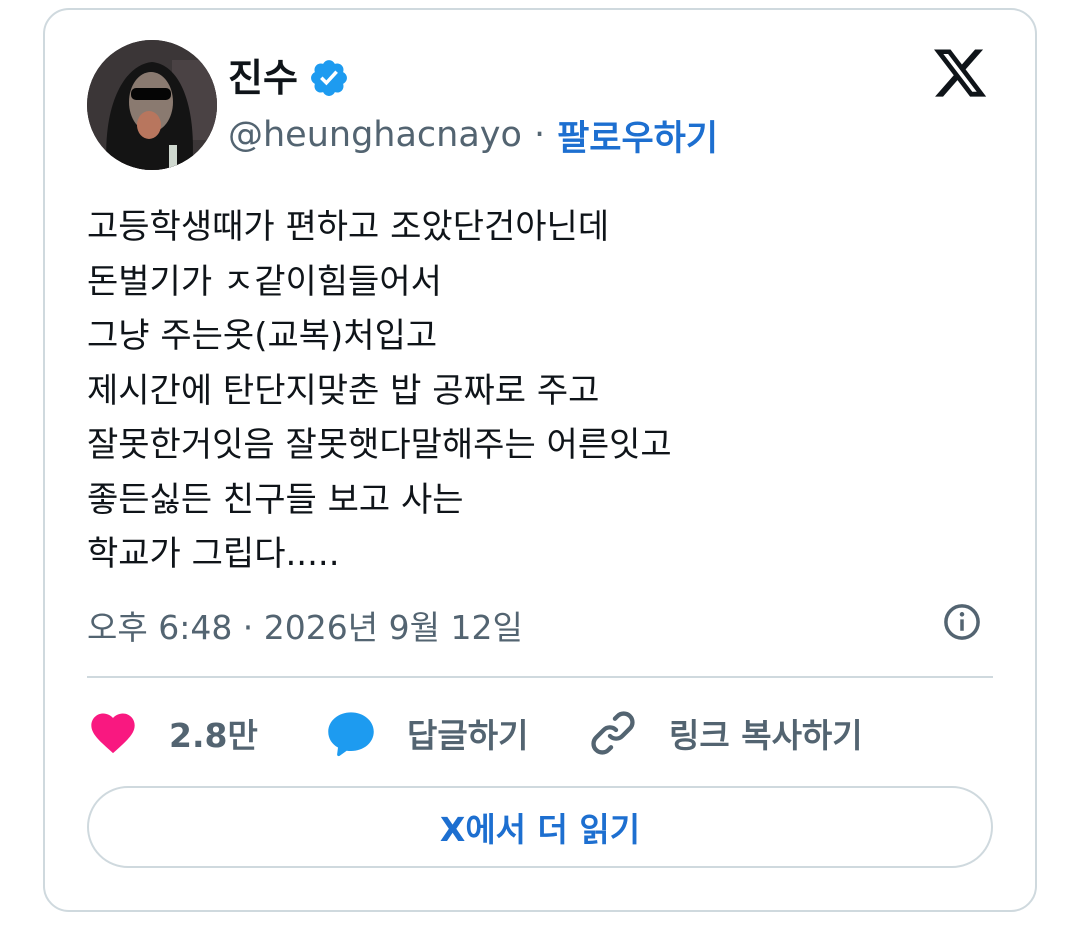 This screenshot has width=1080, height=938. Describe the element at coordinates (113, 733) in the screenshot. I see `heart-icon` at that location.